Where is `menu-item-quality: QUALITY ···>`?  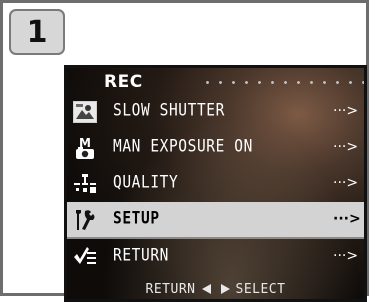
menu-item-quality: QUALITY ···> is located at coordinates (215, 183).